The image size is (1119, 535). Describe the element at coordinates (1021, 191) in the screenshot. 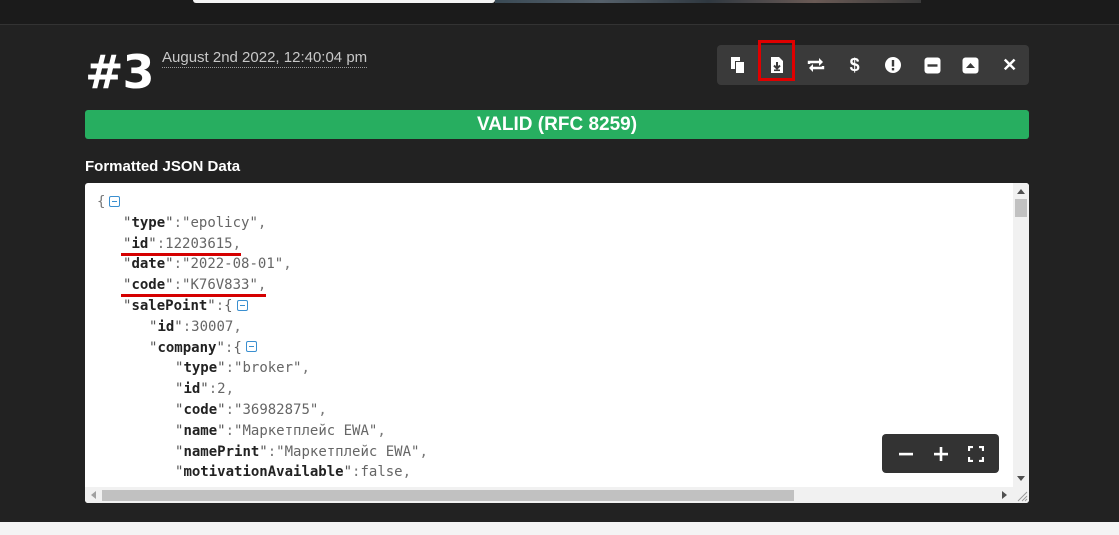

I see `scroll-up-arrow-icon` at that location.